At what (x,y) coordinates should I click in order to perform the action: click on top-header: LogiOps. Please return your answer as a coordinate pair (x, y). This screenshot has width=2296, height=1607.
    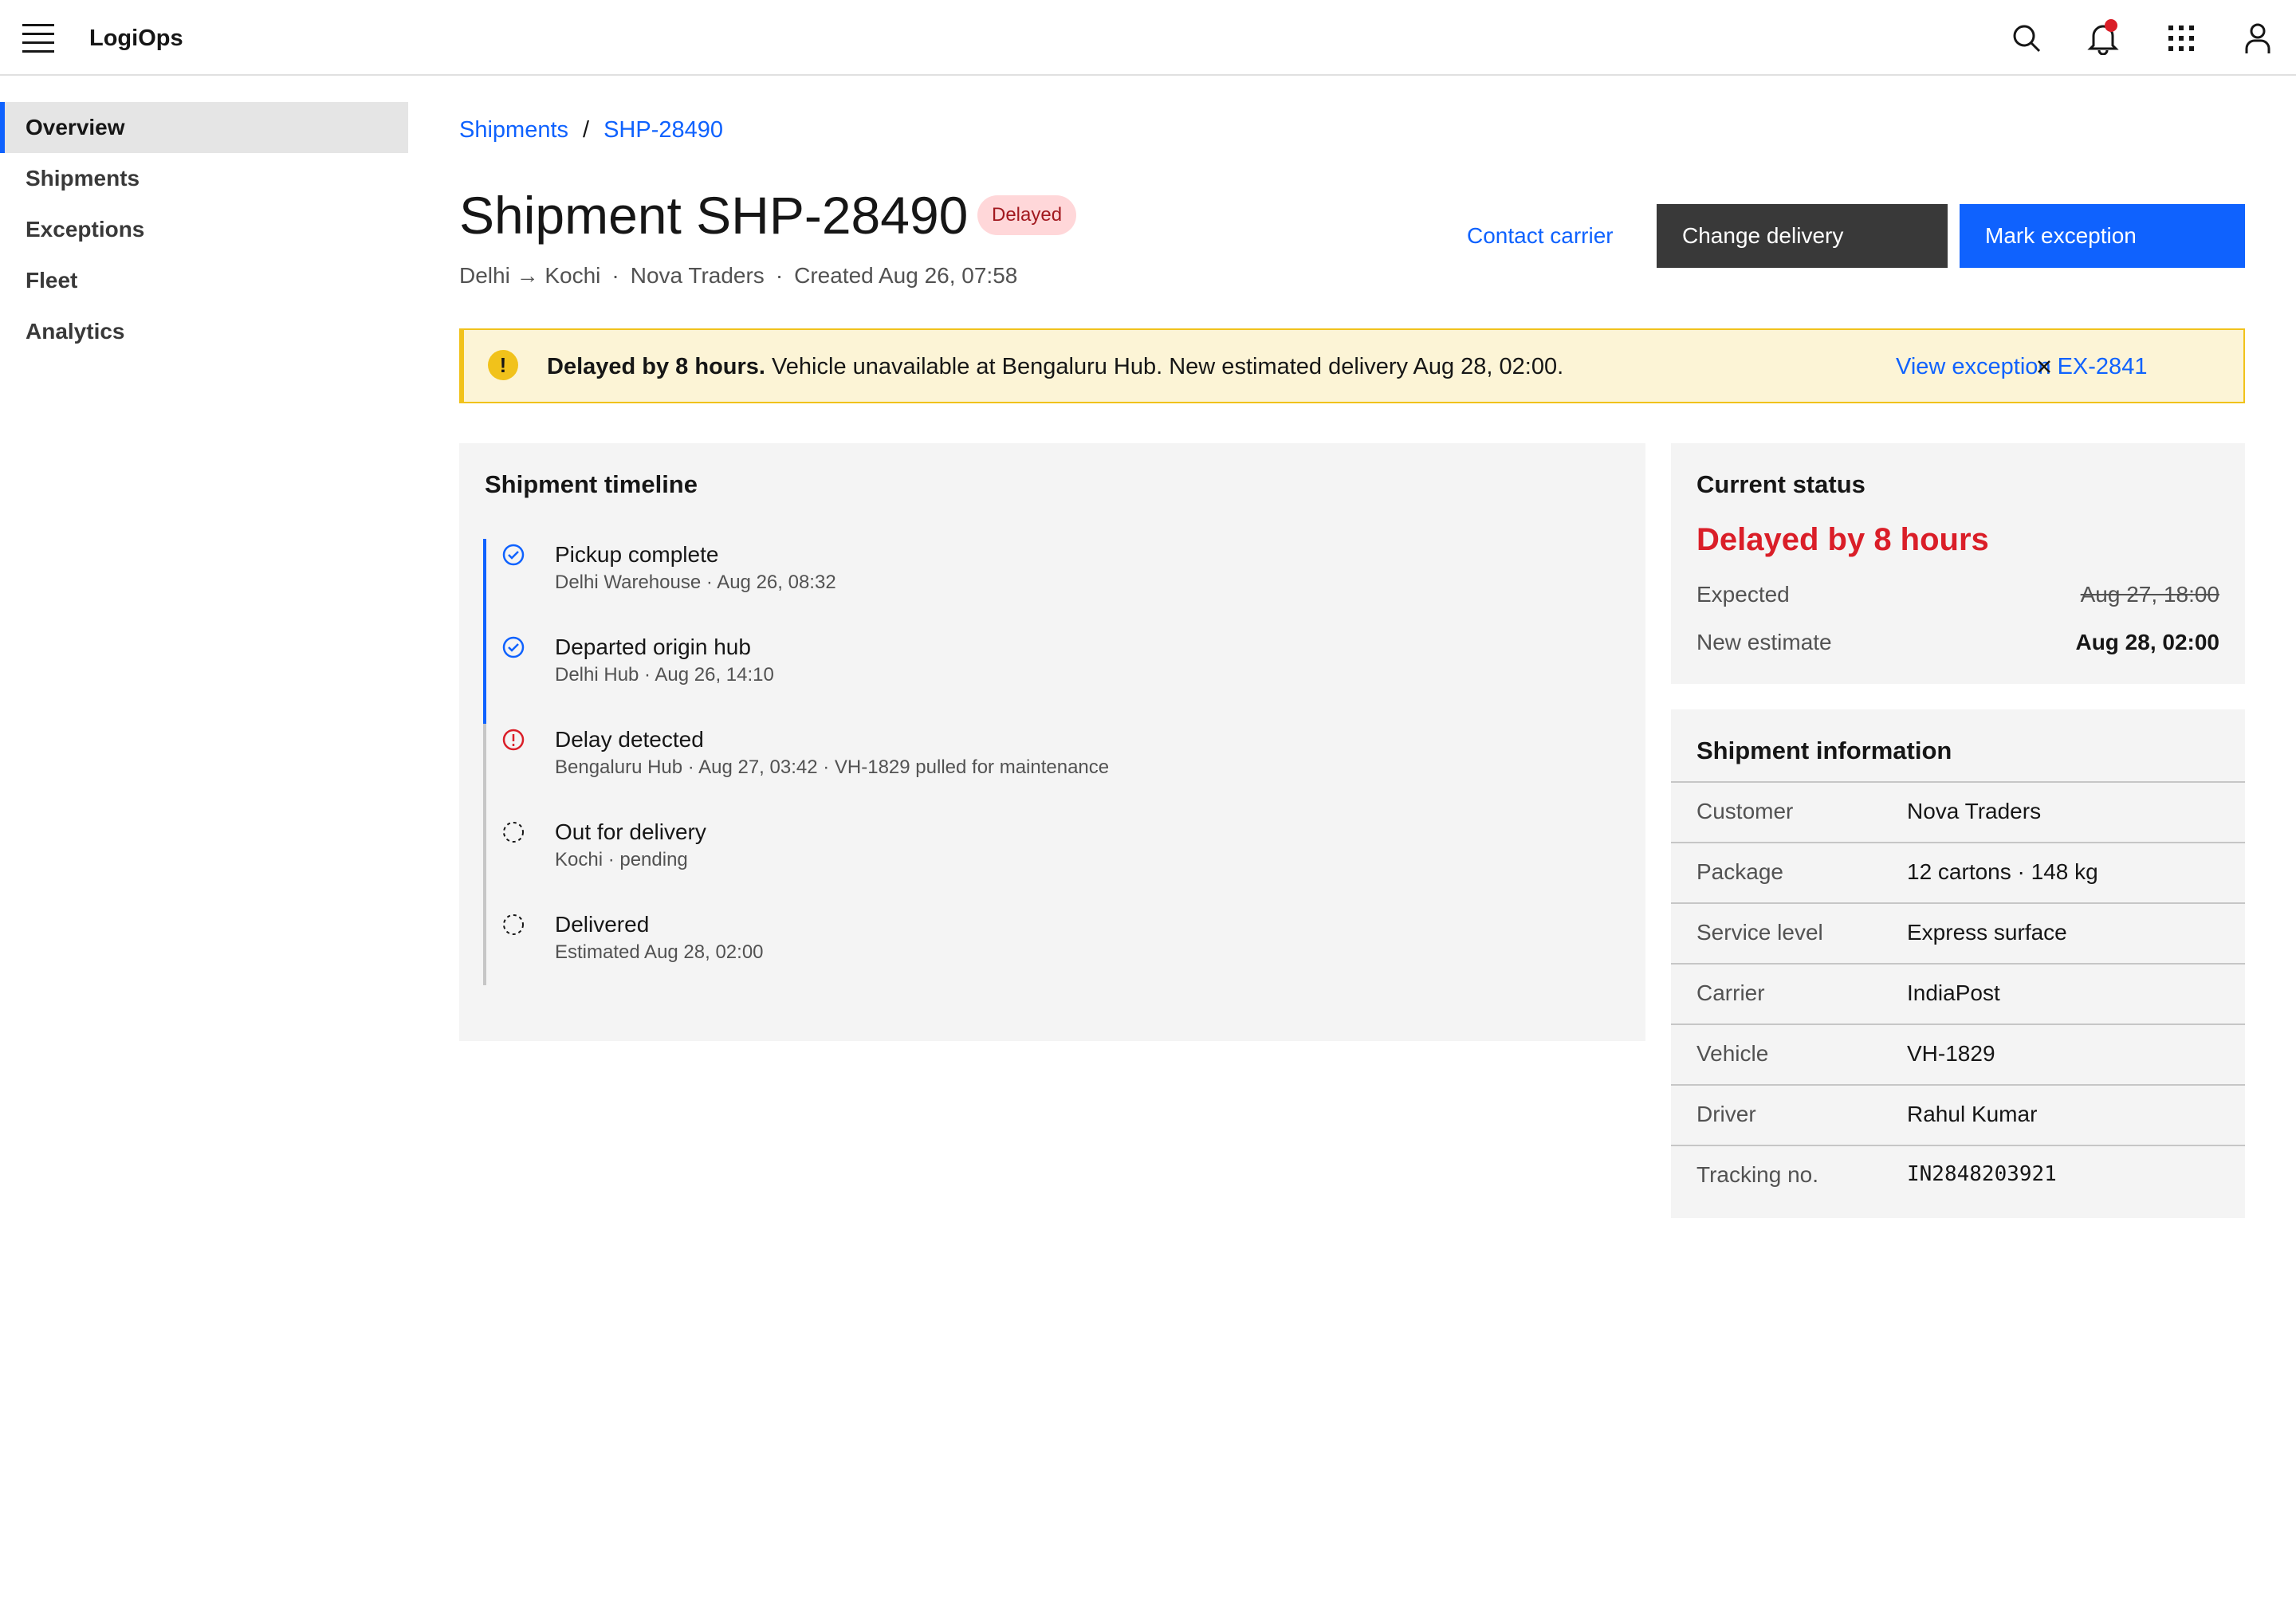
    Looking at the image, I should click on (1148, 38).